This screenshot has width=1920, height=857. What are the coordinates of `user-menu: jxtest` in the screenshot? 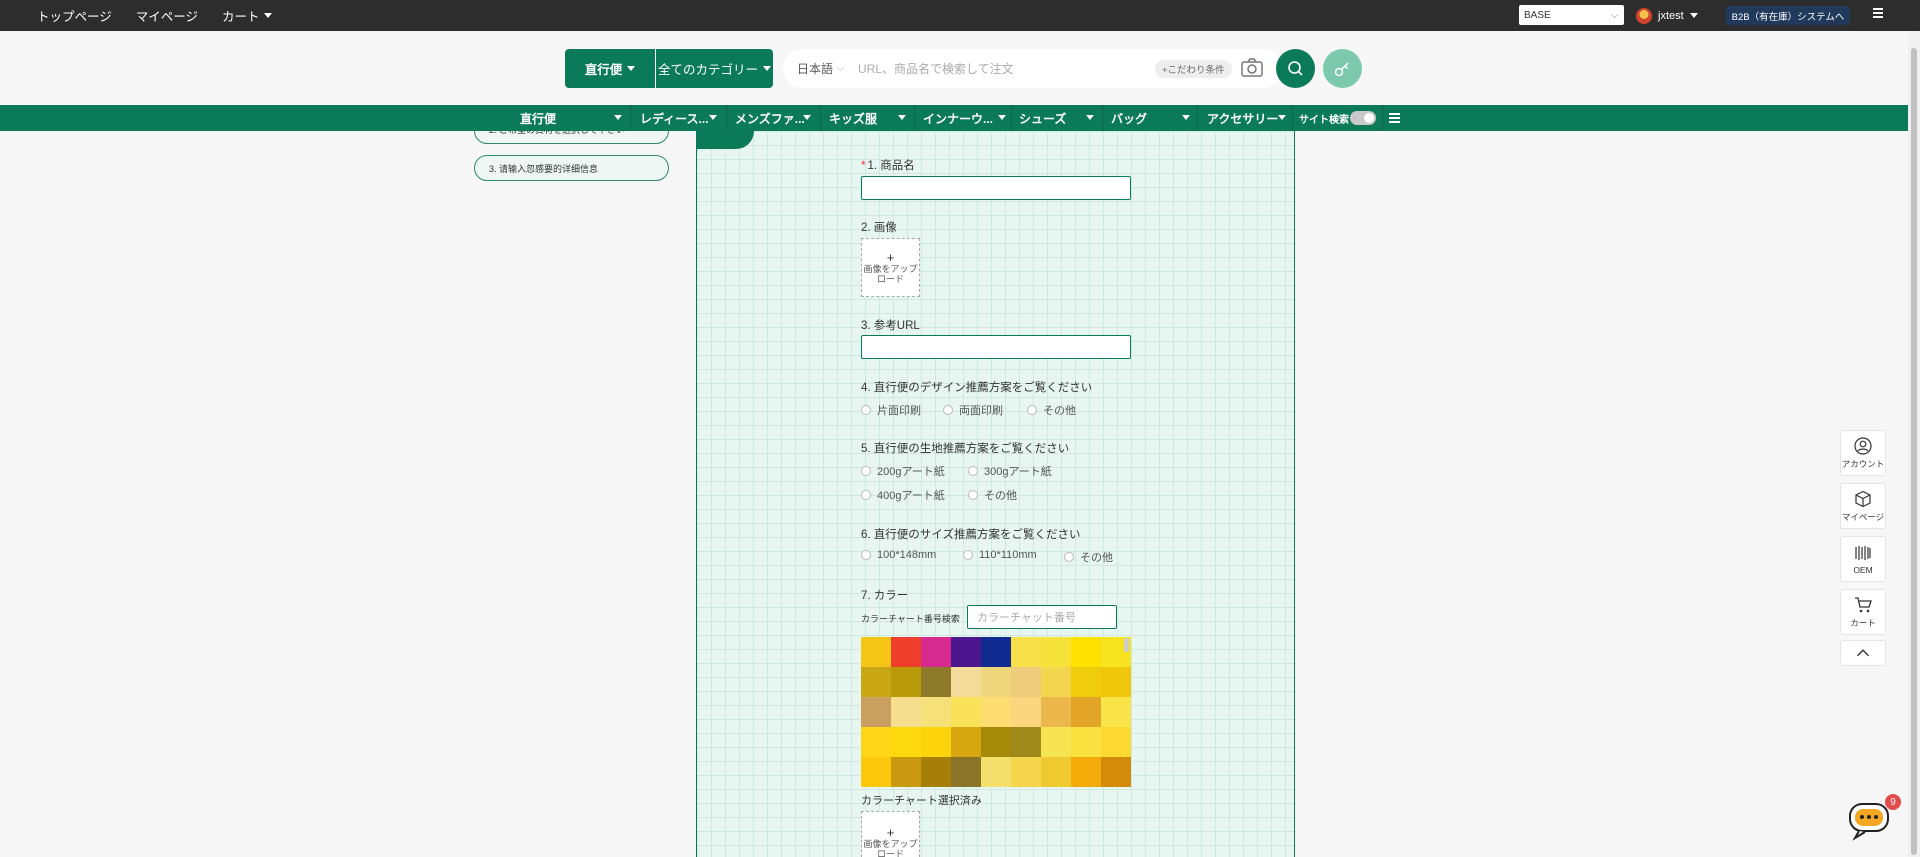 It's located at (1667, 15).